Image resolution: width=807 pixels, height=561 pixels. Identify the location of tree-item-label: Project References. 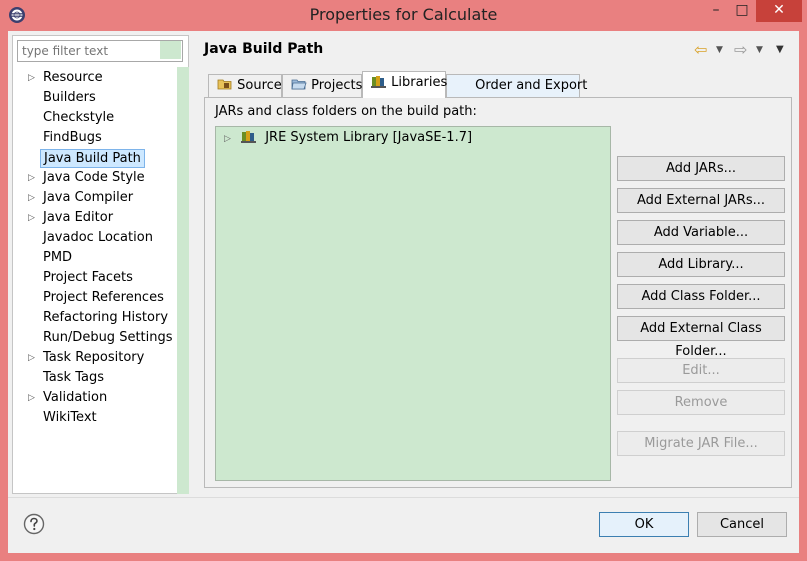
(103, 297).